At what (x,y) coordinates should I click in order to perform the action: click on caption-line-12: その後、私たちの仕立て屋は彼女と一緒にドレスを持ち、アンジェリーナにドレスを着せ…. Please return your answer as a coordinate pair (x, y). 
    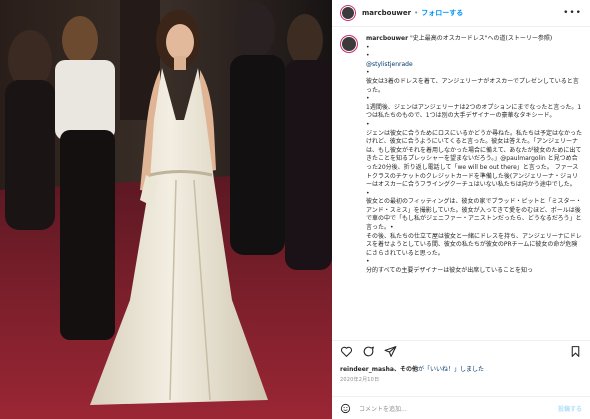
    Looking at the image, I should click on (474, 244).